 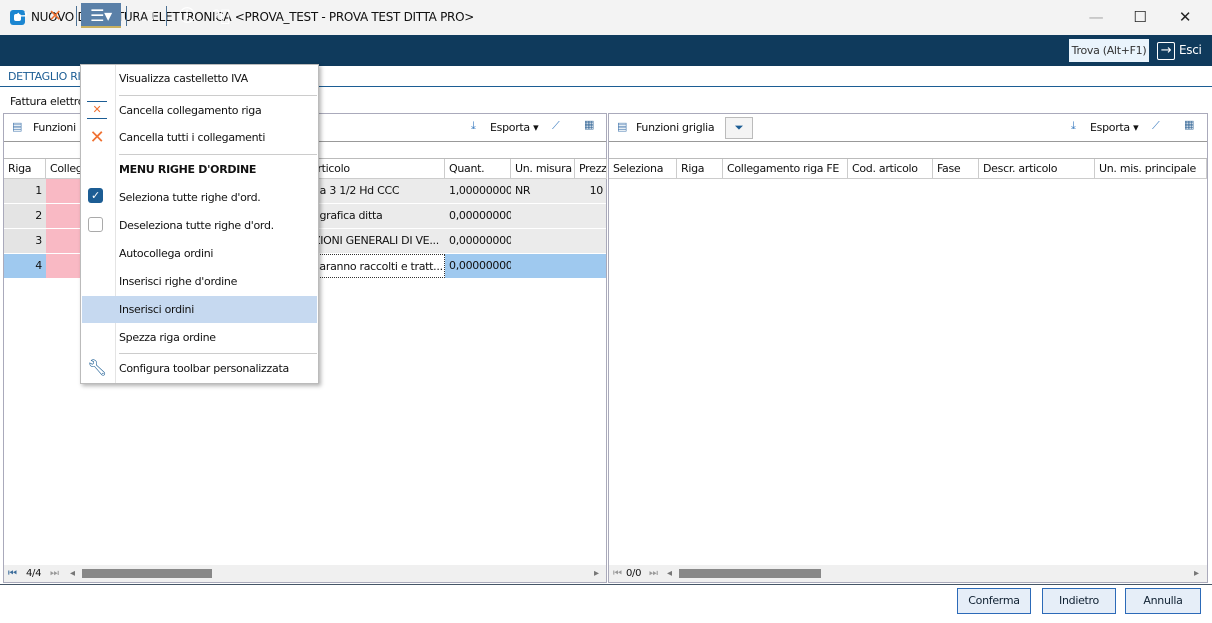 I want to click on cell-quant: 1,00000000, so click(x=478, y=191).